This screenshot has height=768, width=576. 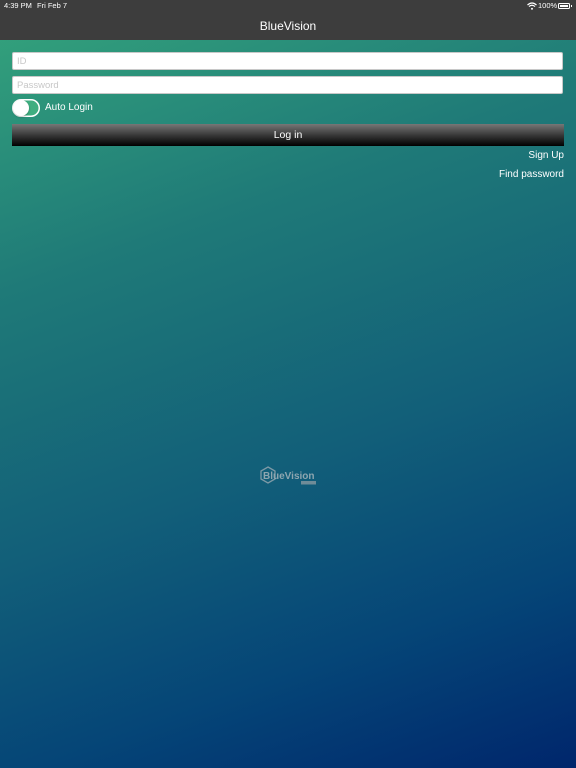 What do you see at coordinates (548, 5) in the screenshot?
I see `battery-percent: 100%` at bounding box center [548, 5].